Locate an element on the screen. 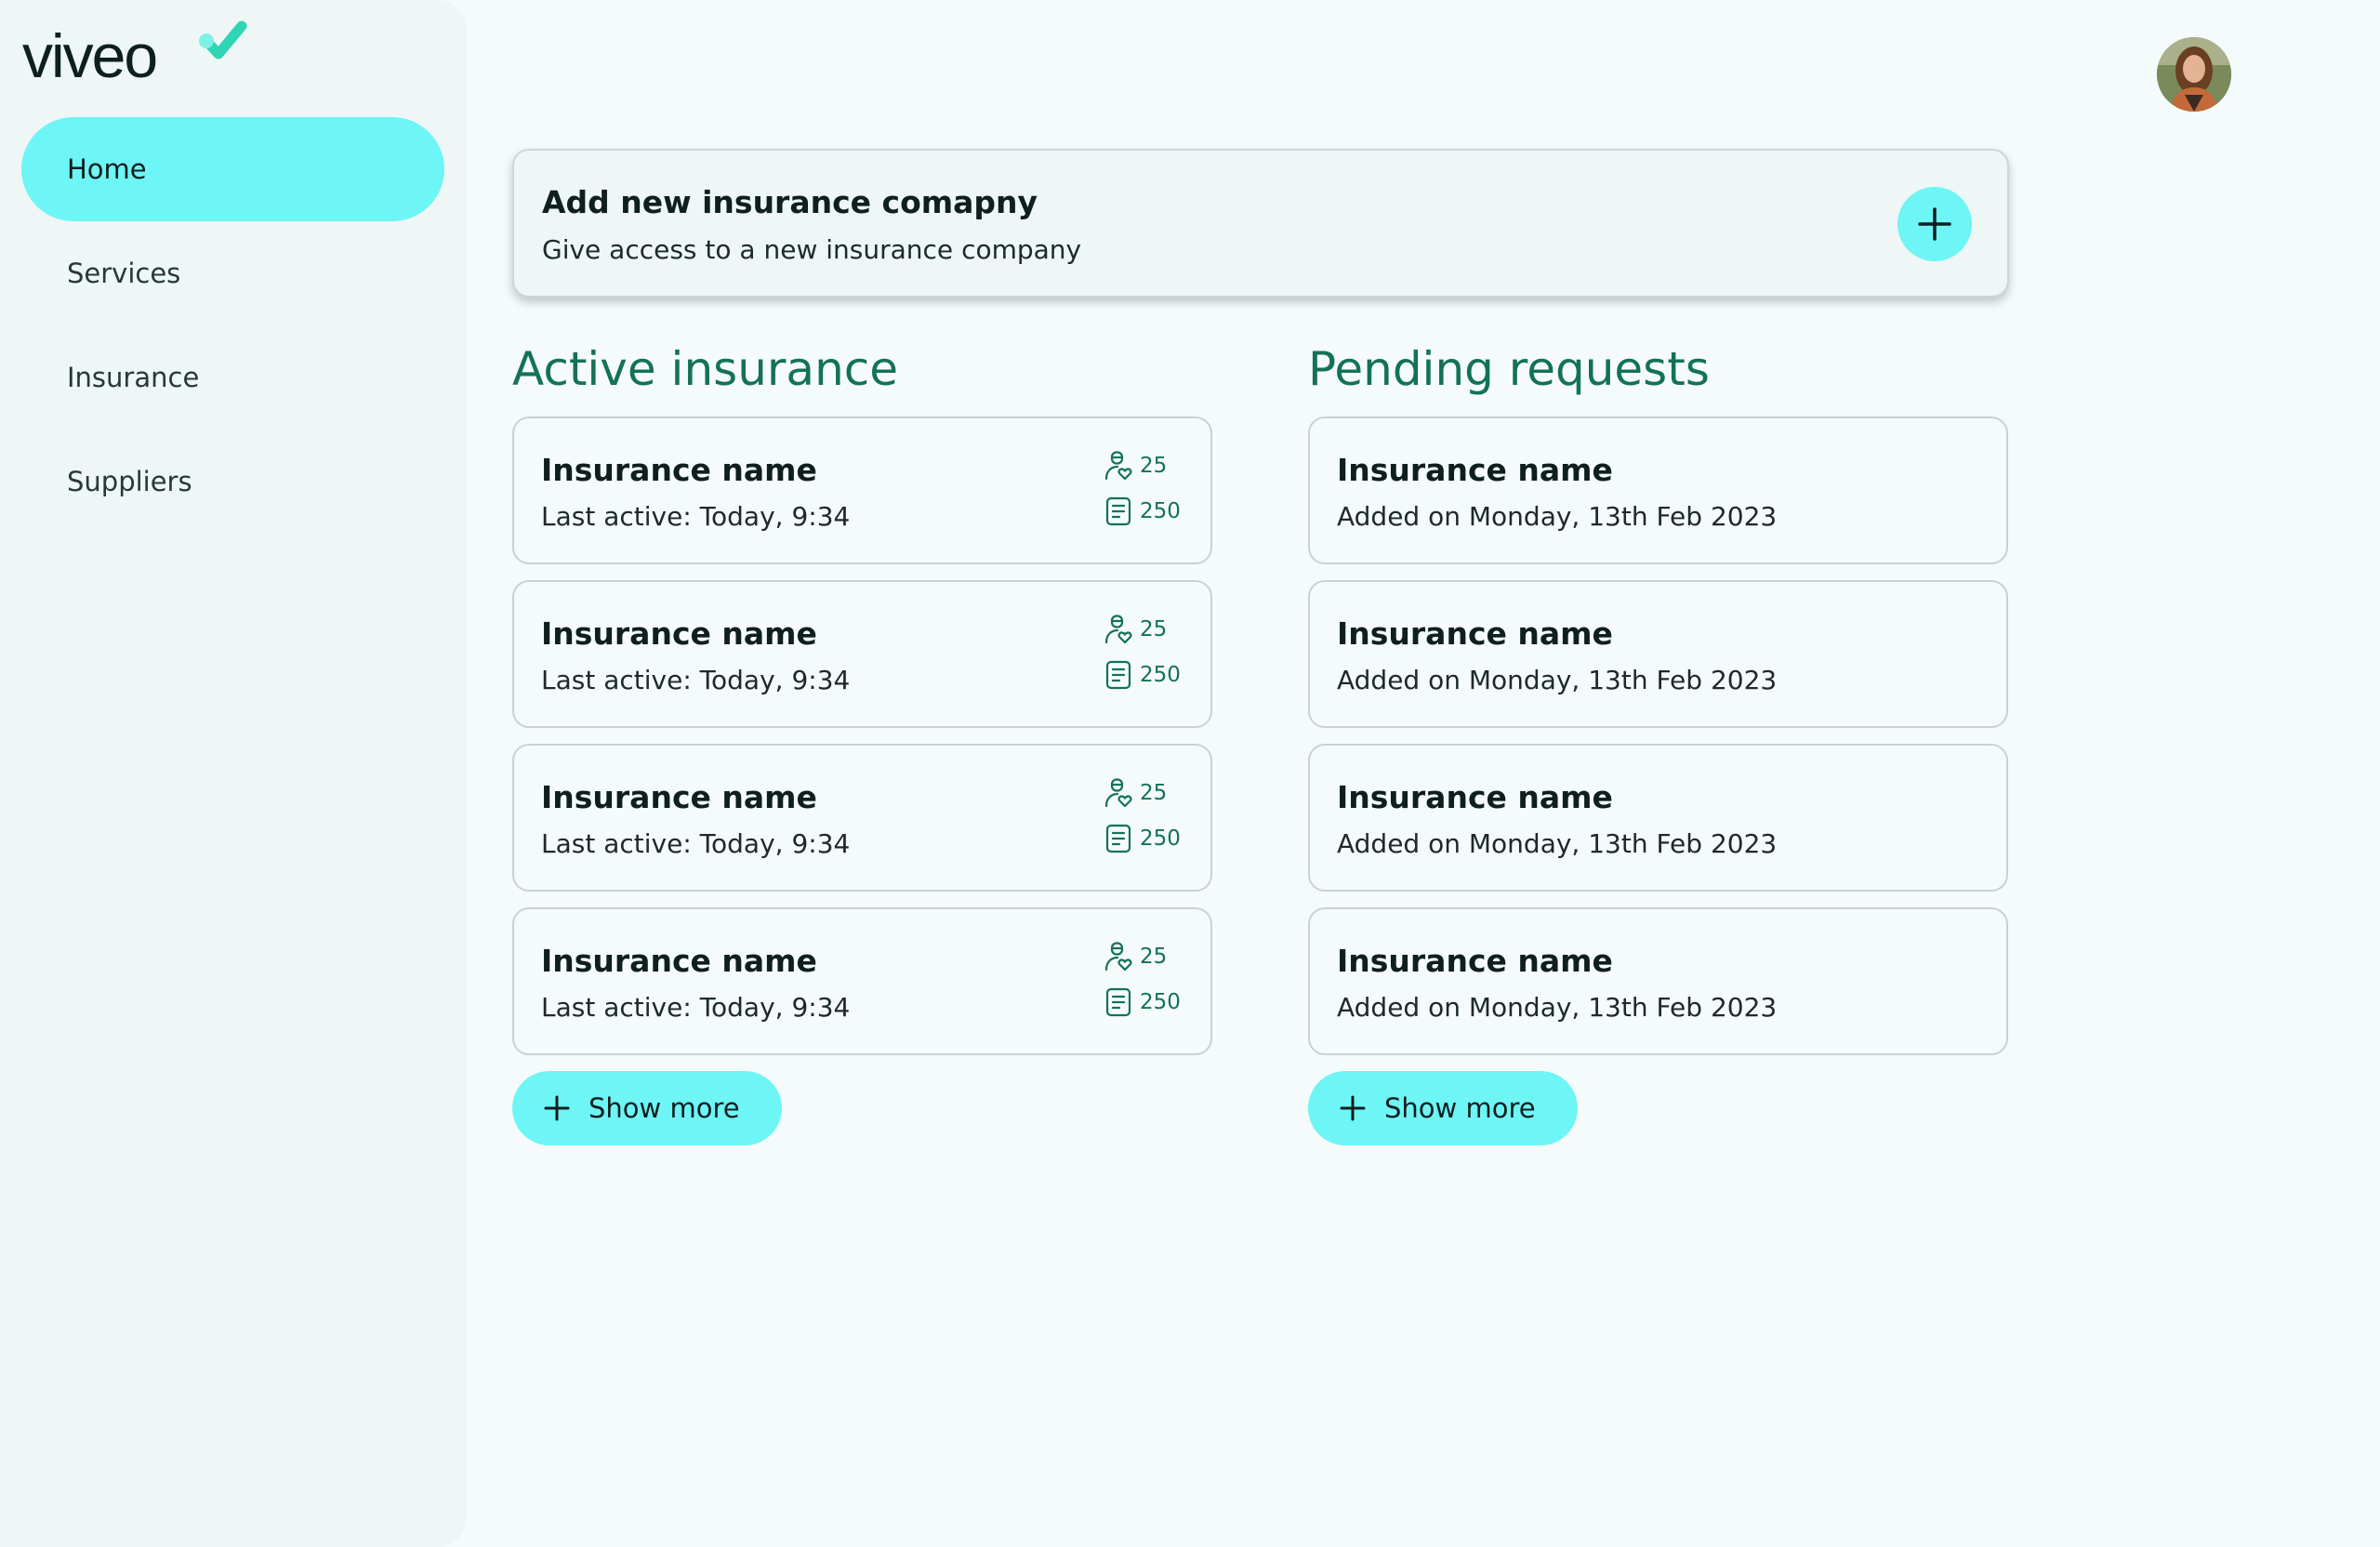 Image resolution: width=2380 pixels, height=1547 pixels. active-insurance-title: Active insurance is located at coordinates (705, 369).